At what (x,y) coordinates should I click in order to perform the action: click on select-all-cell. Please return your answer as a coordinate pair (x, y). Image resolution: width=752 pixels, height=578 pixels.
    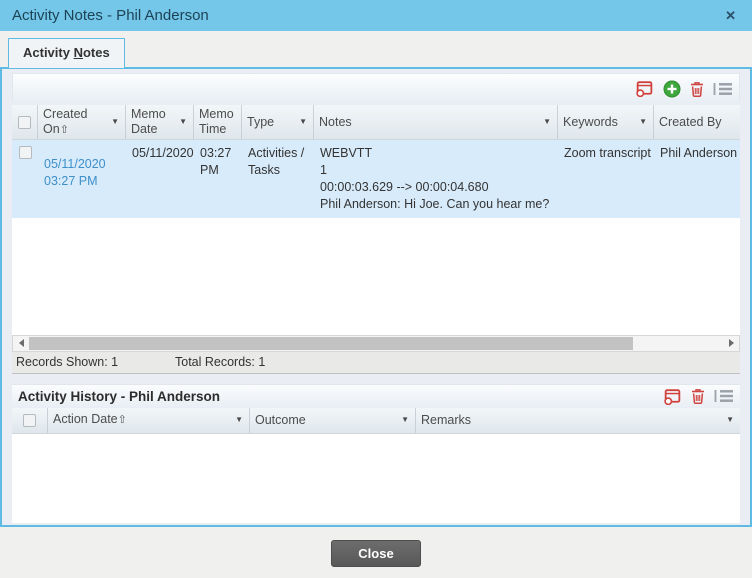
    Looking at the image, I should click on (25, 122).